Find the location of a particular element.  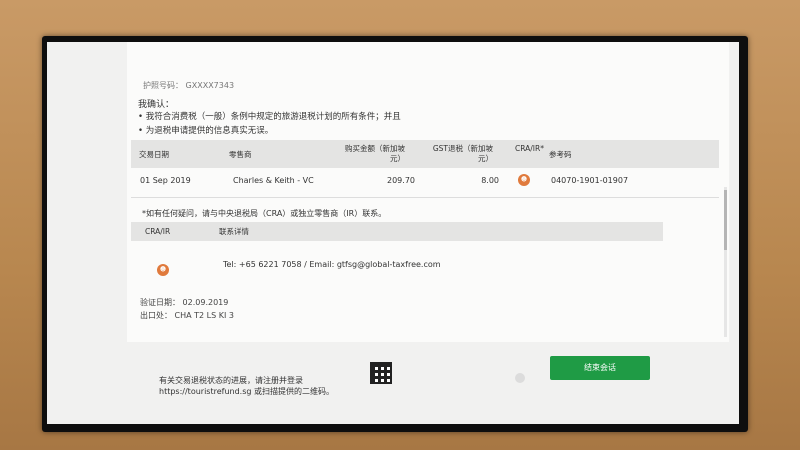

verification-date-value: 02.09.2019 is located at coordinates (205, 302).